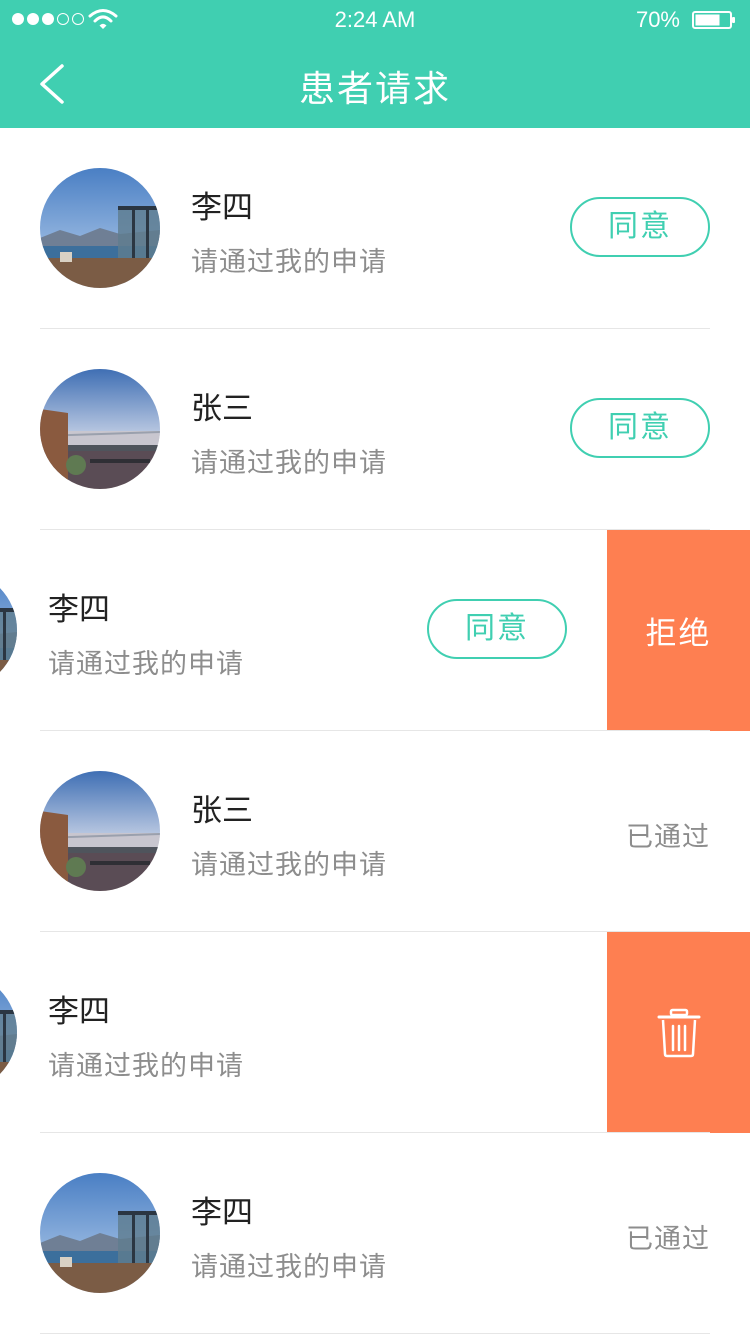 The width and height of the screenshot is (750, 1334). I want to click on nav-bar: 患者请求, so click(375, 84).